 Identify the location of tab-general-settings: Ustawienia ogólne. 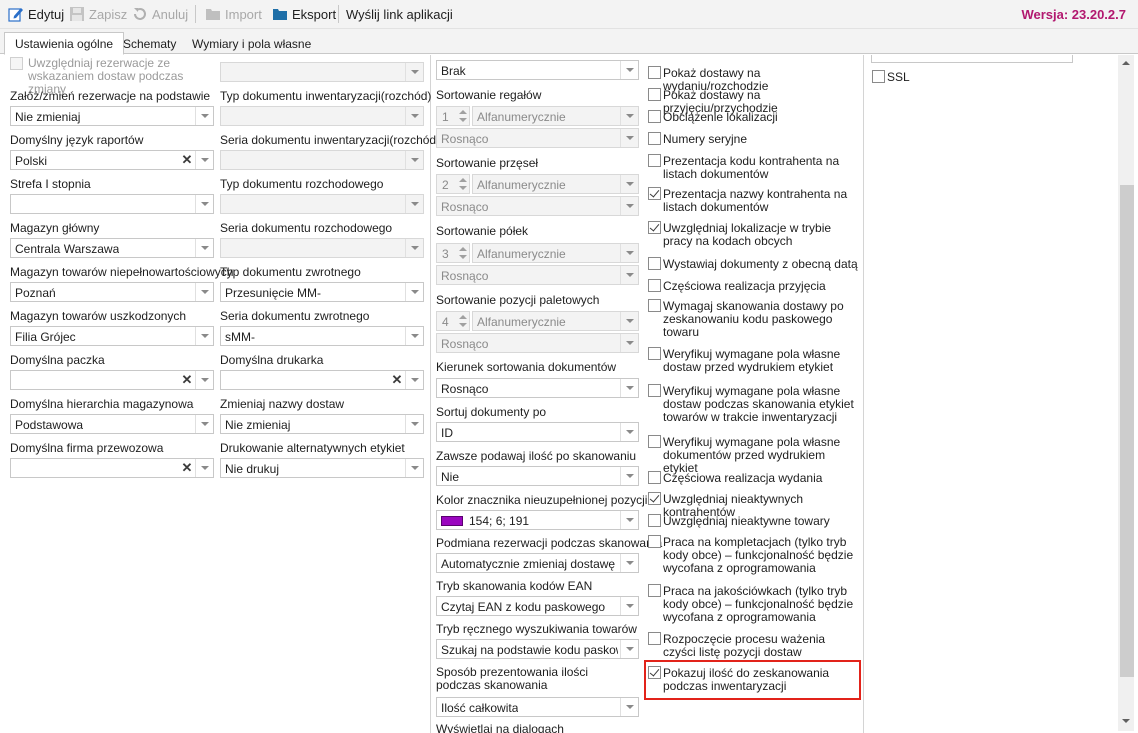
(64, 43).